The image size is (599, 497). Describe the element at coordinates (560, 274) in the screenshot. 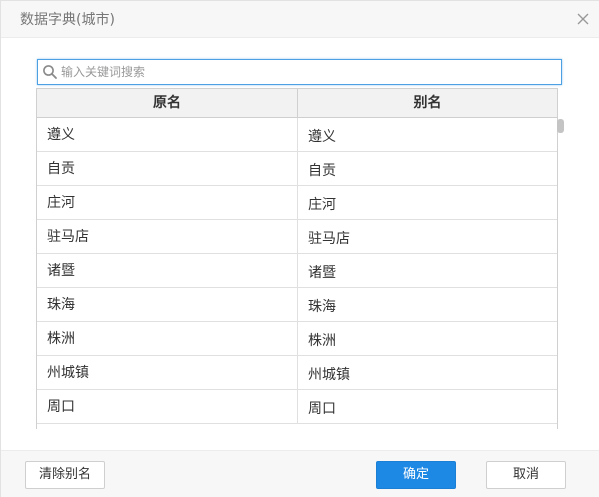

I see `table-scrollbar` at that location.